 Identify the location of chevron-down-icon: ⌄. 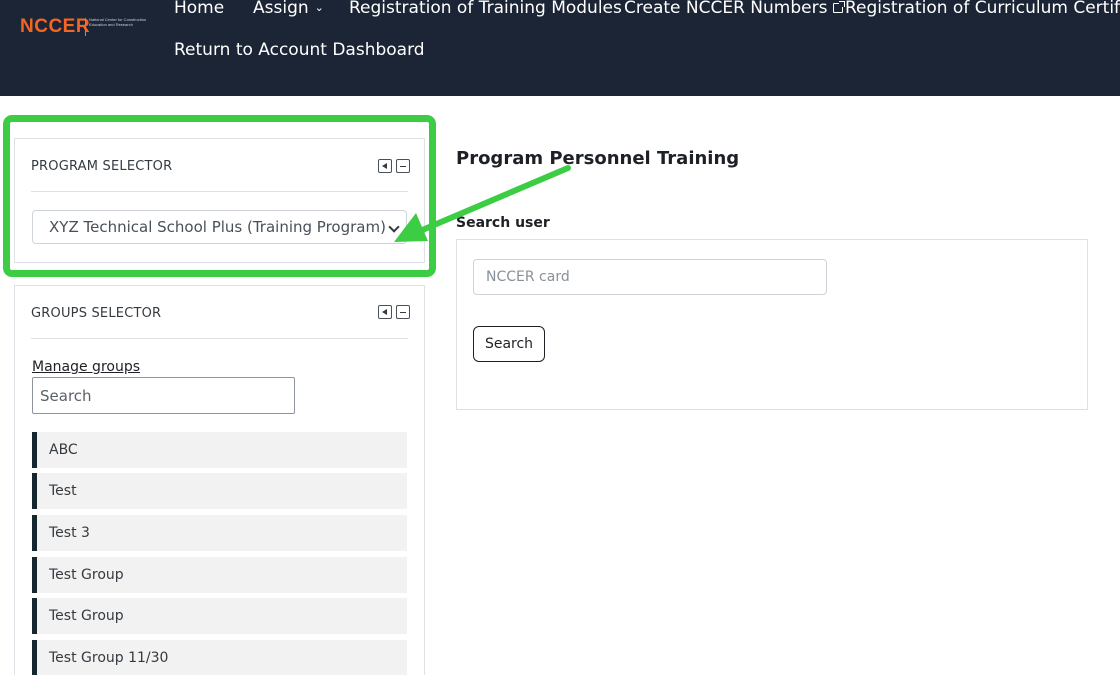
(319, 7).